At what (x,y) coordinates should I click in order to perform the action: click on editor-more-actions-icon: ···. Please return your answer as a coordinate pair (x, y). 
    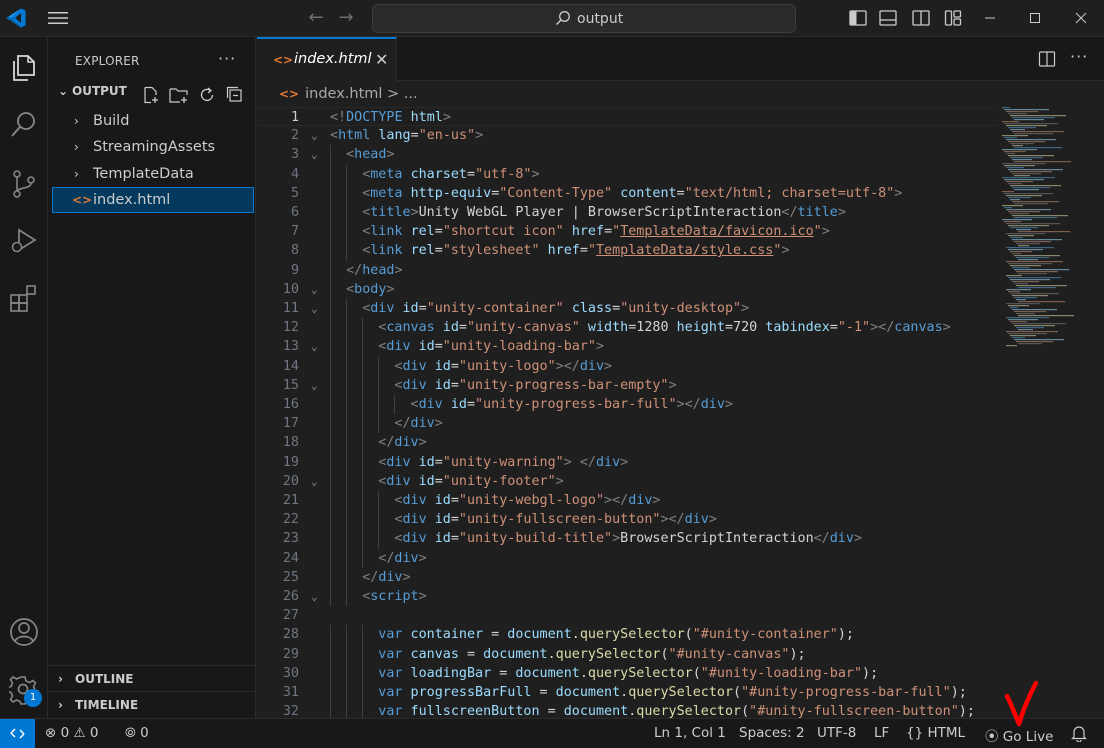
    Looking at the image, I should click on (1079, 56).